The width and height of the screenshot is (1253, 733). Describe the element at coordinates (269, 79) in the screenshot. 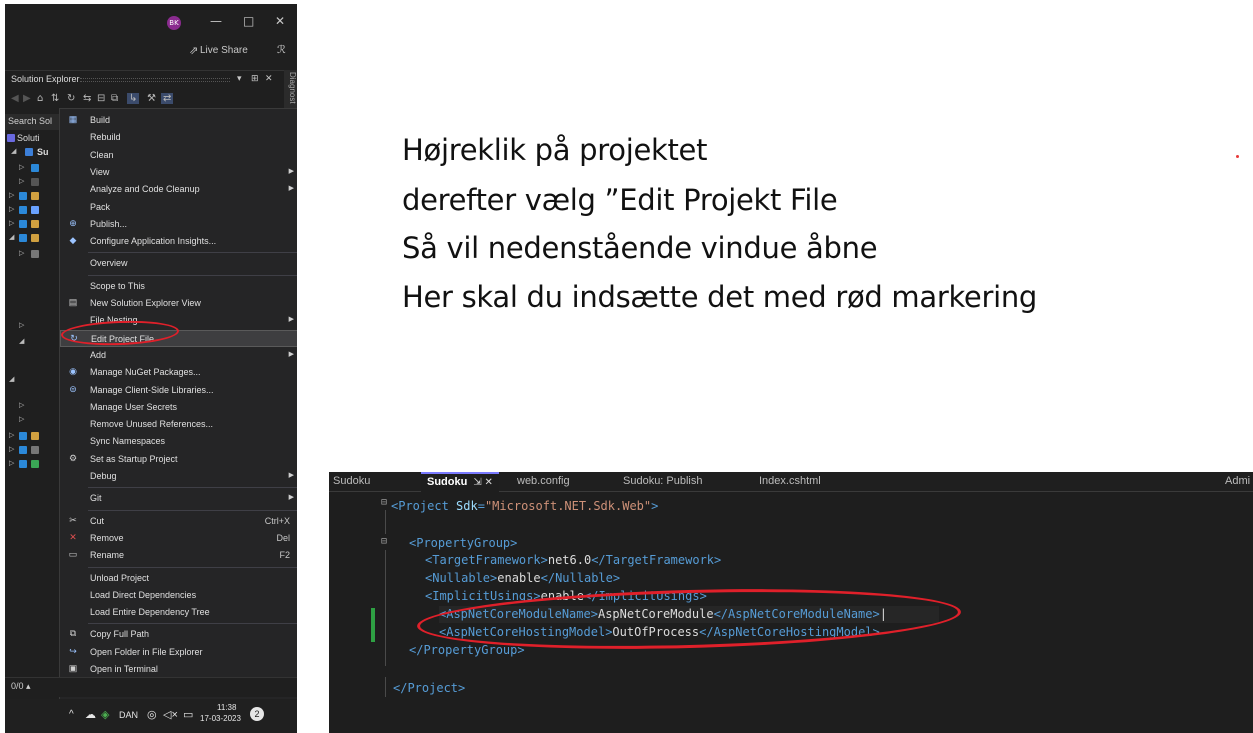

I see `close-icon: ✕` at that location.